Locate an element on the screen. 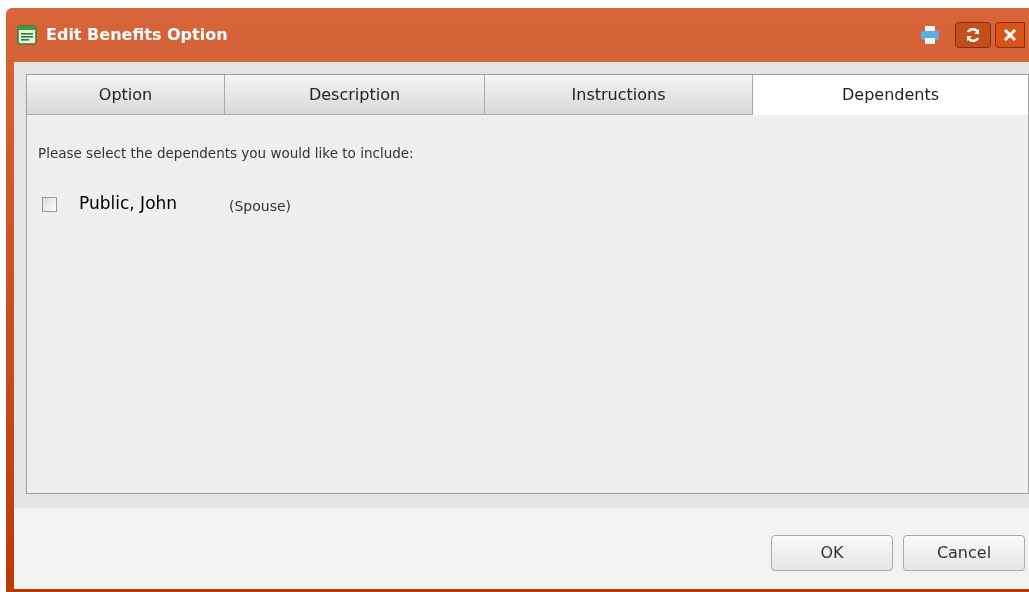 Image resolution: width=1029 pixels, height=592 pixels. window-title: Edit Benefits Option is located at coordinates (137, 35).